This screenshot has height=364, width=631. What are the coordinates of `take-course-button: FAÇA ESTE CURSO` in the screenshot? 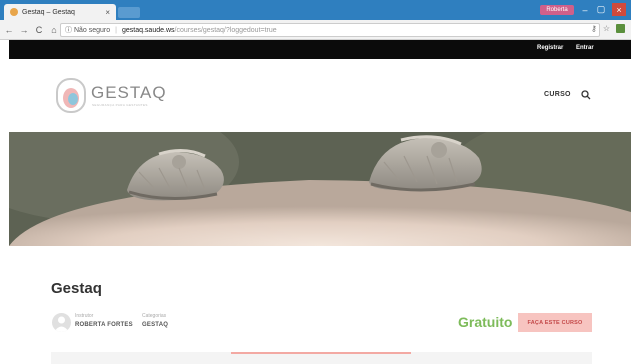 It's located at (555, 322).